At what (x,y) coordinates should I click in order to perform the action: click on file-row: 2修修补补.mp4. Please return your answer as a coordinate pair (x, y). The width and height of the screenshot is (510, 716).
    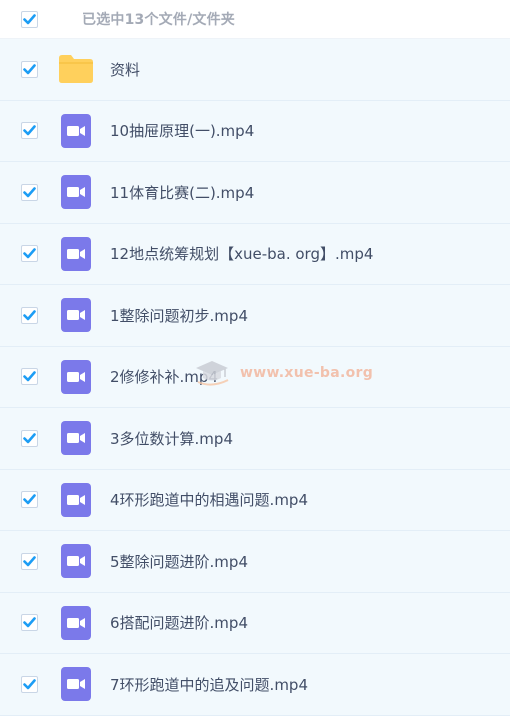
    Looking at the image, I should click on (255, 377).